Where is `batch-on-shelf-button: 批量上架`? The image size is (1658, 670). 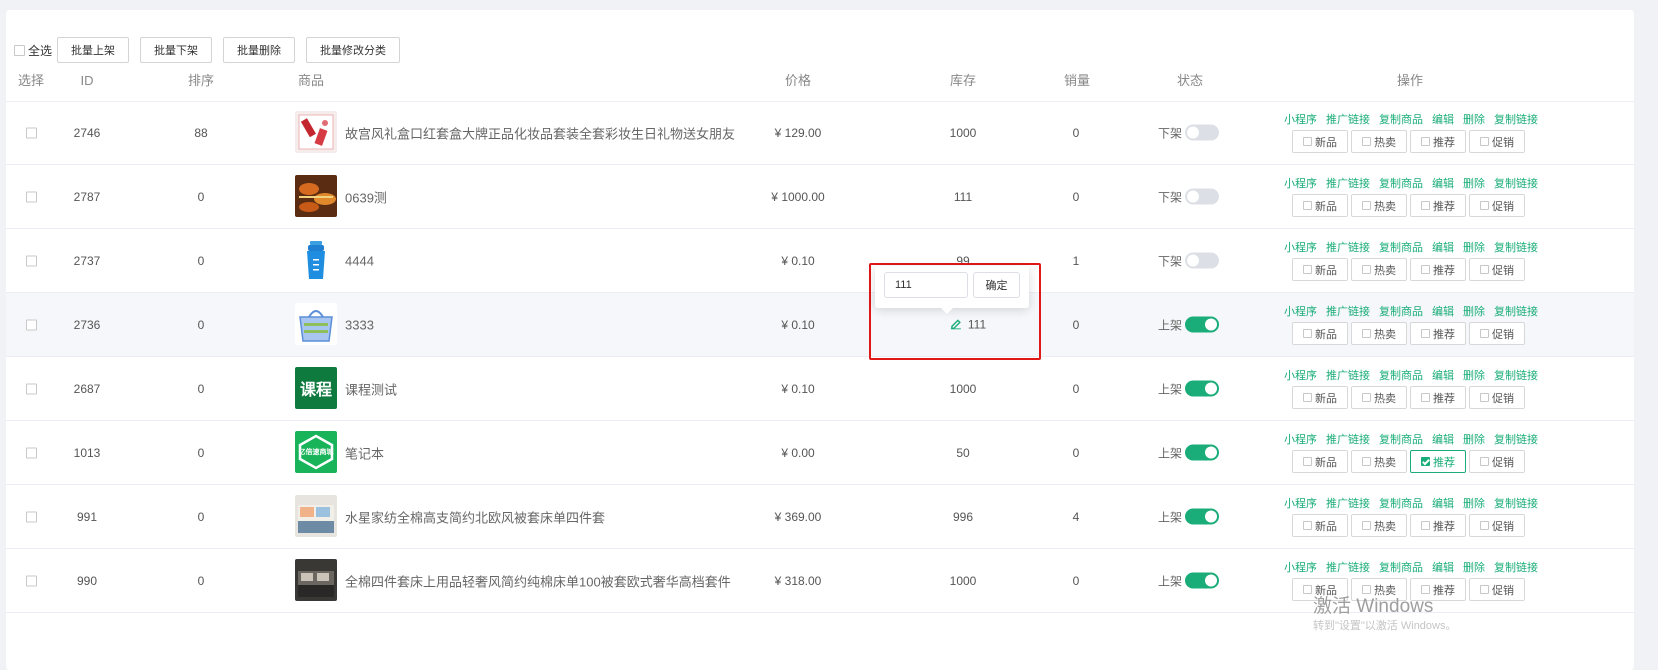
batch-on-shelf-button: 批量上架 is located at coordinates (93, 50).